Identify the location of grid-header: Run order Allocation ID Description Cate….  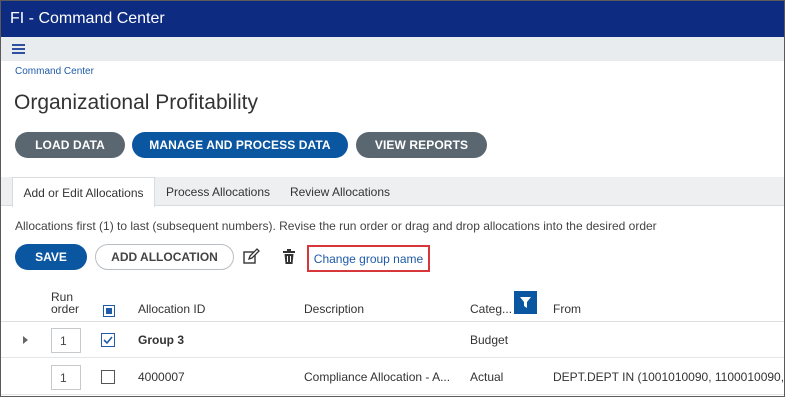
(392, 305).